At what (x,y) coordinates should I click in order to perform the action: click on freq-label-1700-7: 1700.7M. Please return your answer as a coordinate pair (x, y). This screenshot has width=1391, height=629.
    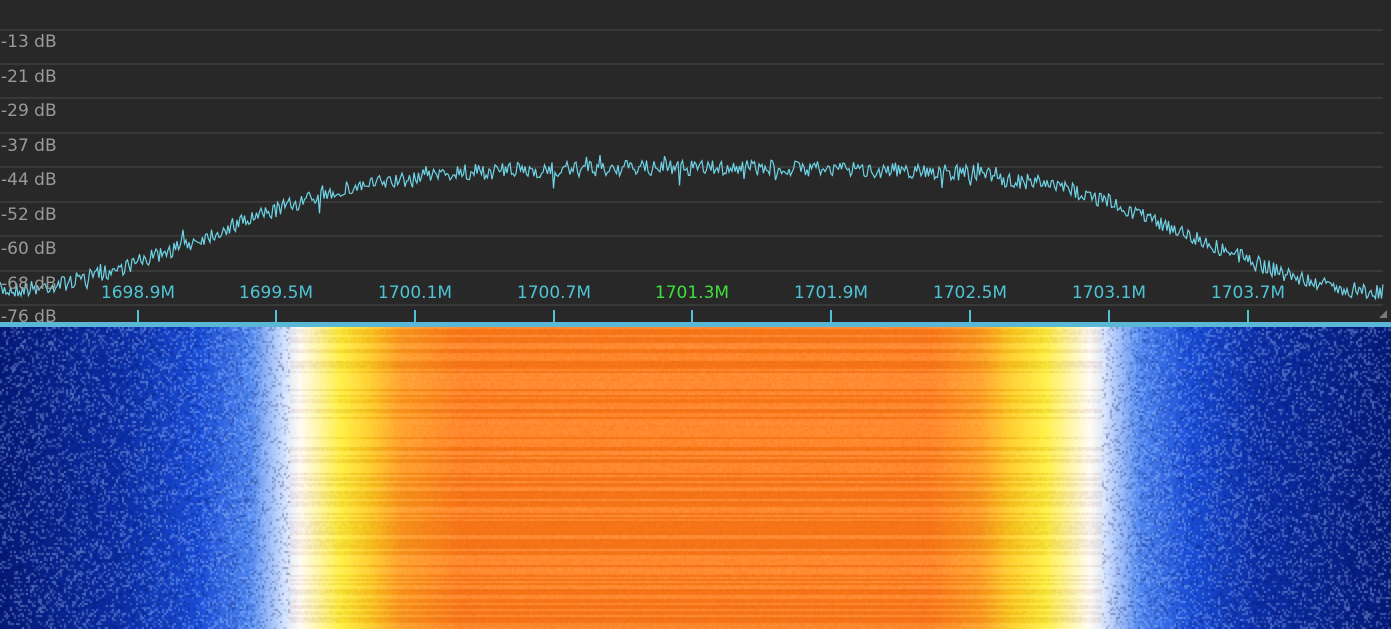
    Looking at the image, I should click on (554, 293).